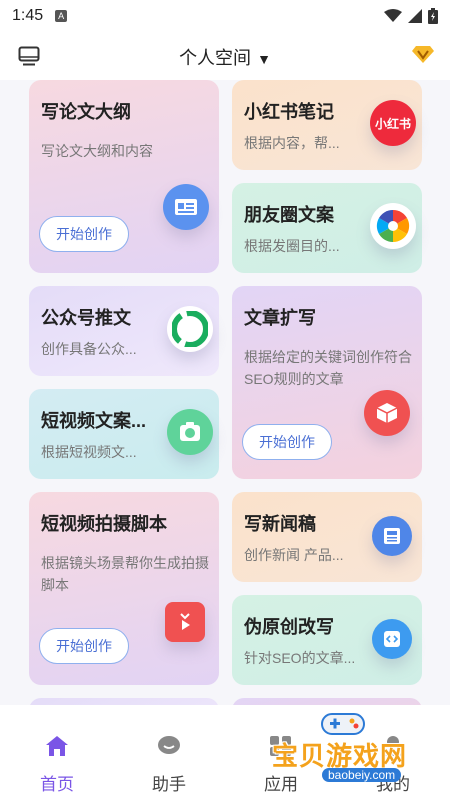 This screenshot has height=800, width=450. Describe the element at coordinates (328, 368) in the screenshot. I see `card-desc: 根据给定的关键词创作符合SEO规则的文章` at that location.